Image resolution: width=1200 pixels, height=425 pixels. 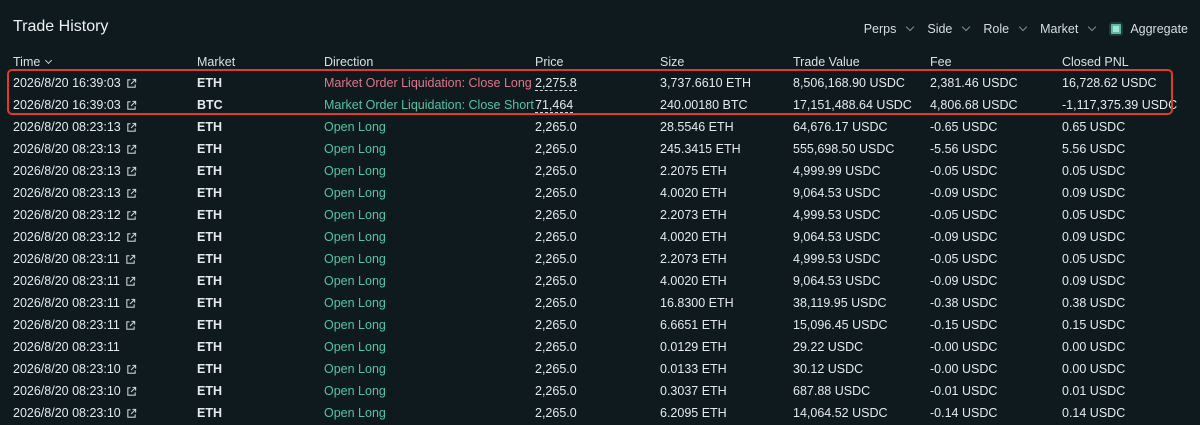 I want to click on direction-cell: Market Order Liquidation: Close Short, so click(x=429, y=105).